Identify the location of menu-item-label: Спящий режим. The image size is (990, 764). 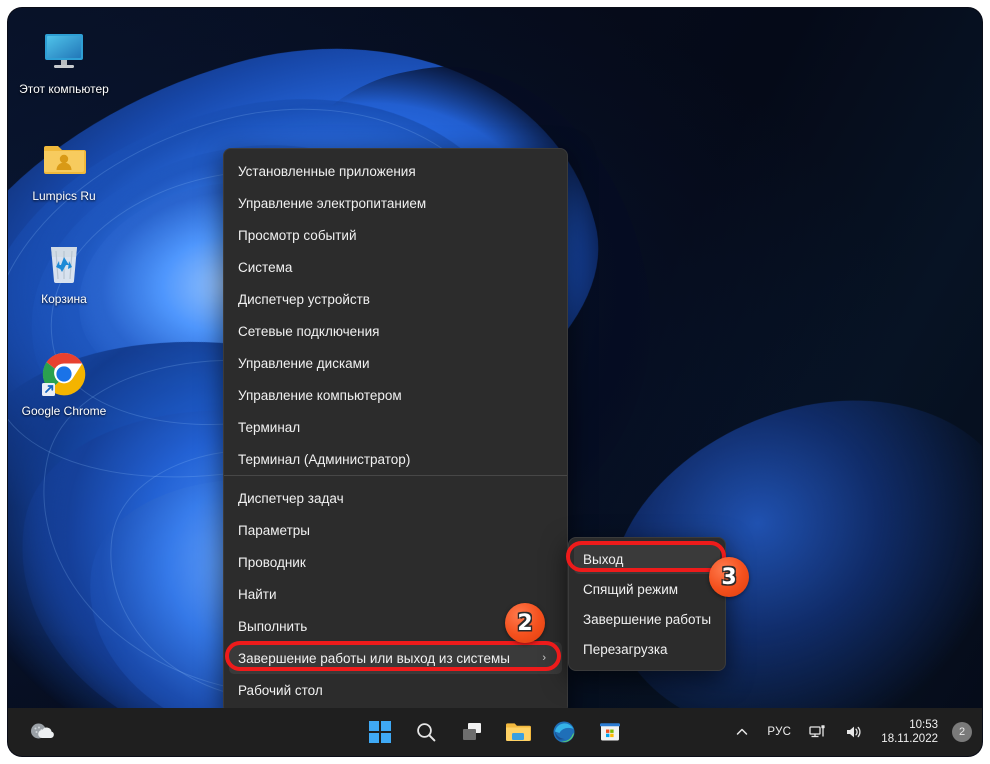
(631, 589).